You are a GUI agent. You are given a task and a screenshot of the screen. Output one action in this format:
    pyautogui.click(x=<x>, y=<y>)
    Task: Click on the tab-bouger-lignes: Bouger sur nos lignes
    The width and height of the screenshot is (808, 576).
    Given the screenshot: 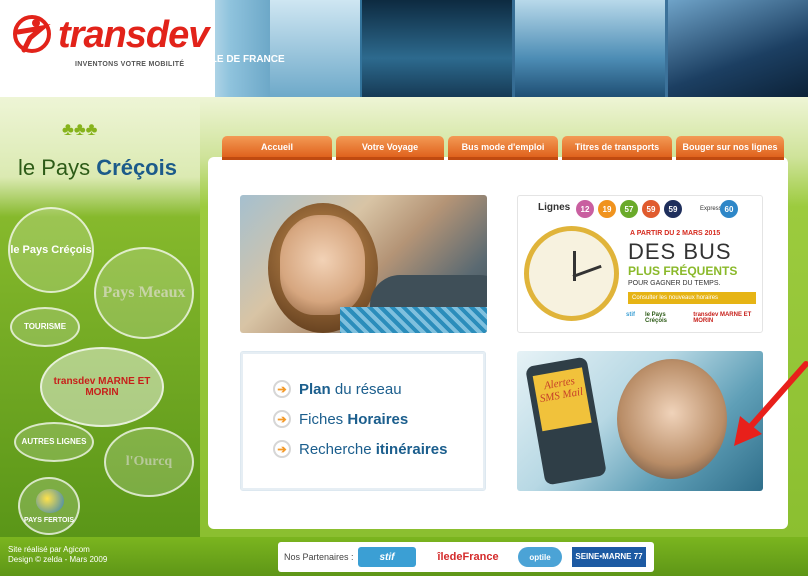 What is the action you would take?
    pyautogui.click(x=730, y=148)
    